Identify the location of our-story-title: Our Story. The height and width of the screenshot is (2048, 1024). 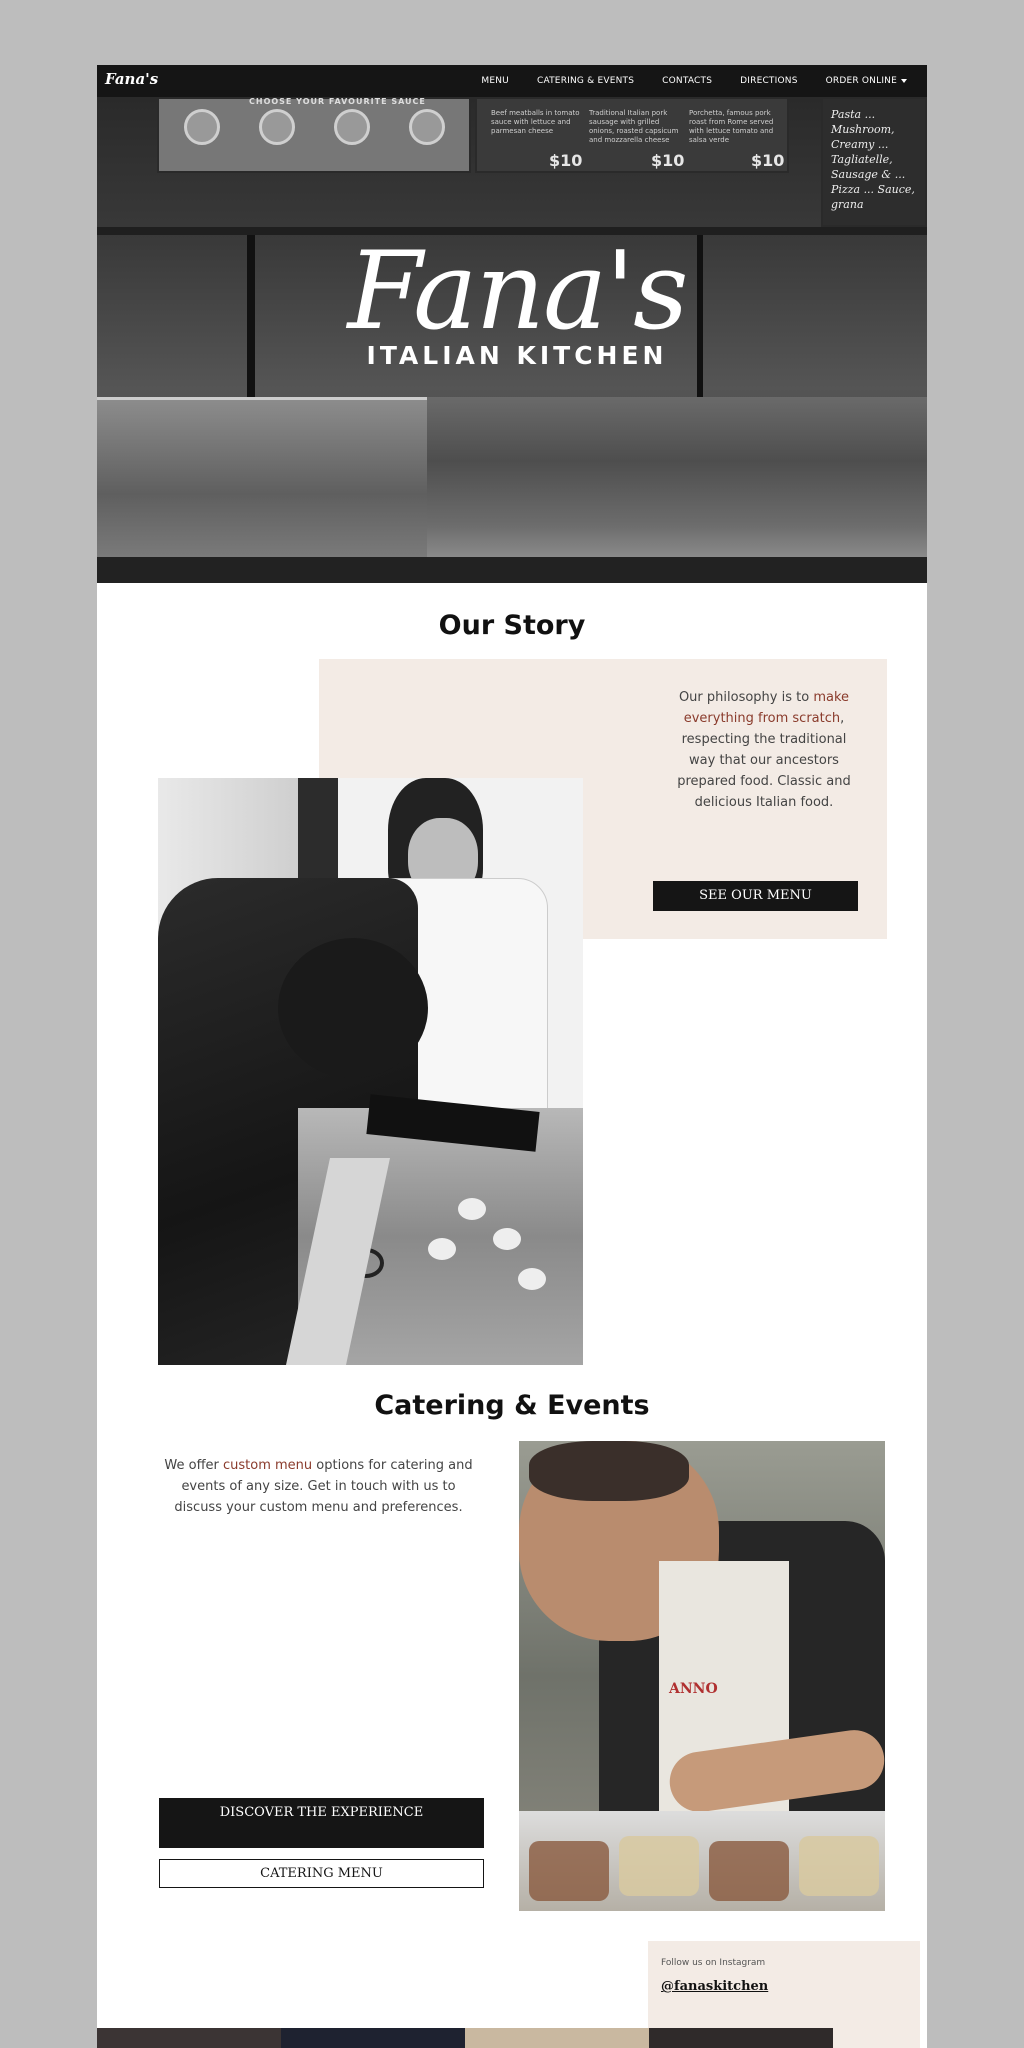
(512, 625).